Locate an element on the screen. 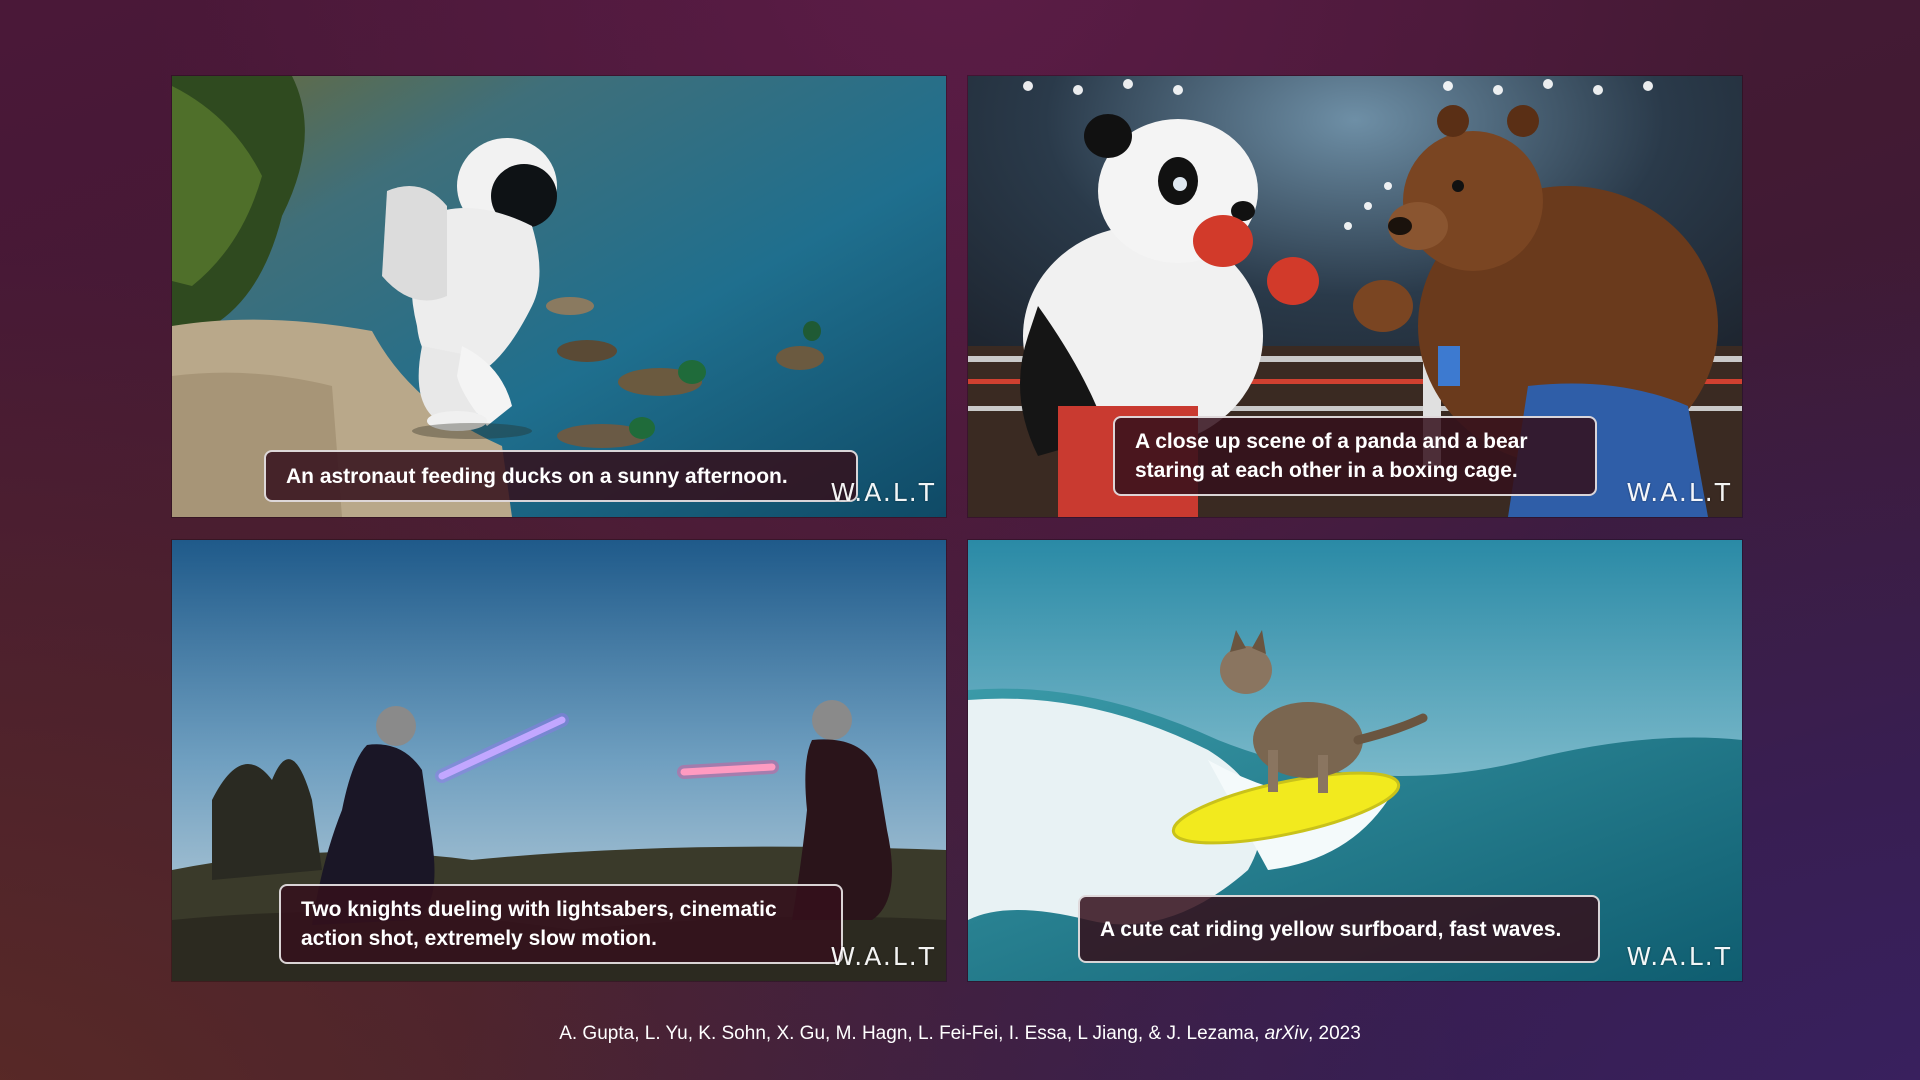  citation-year: , 2023 is located at coordinates (1334, 1033).